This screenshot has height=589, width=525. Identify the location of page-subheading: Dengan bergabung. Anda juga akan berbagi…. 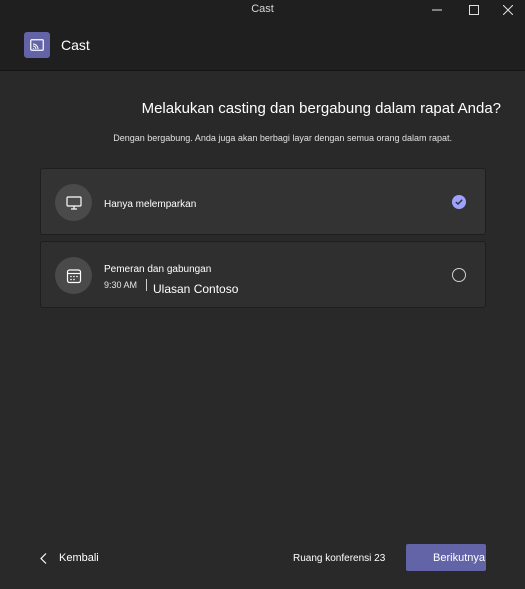
(282, 138).